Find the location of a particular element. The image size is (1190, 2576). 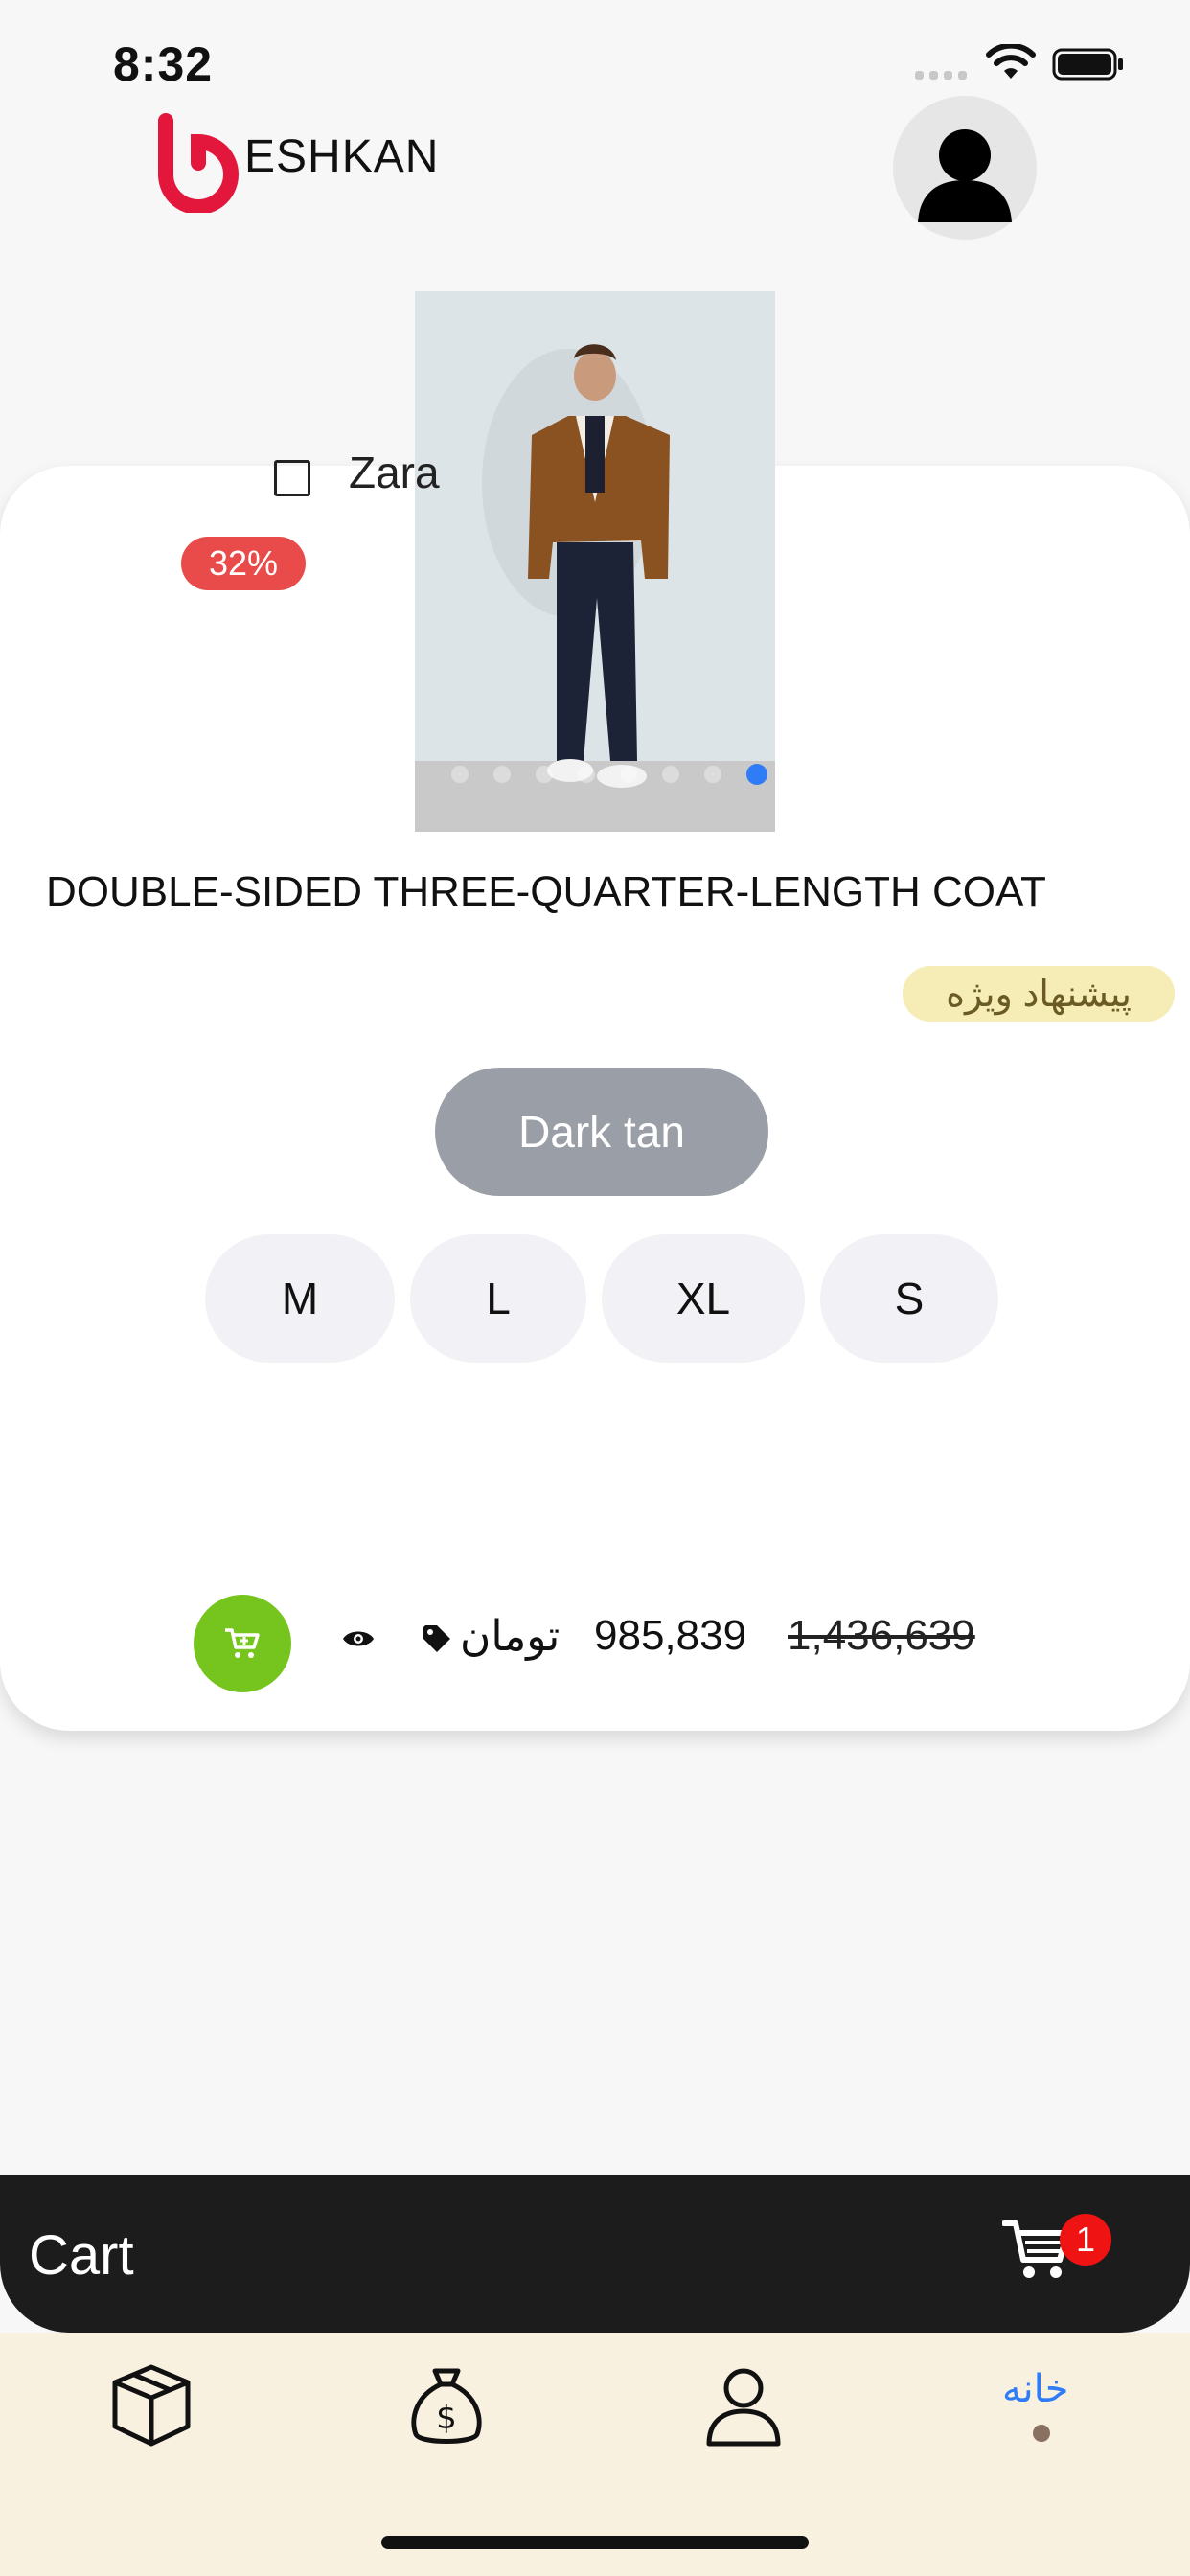

add-cart-icon is located at coordinates (243, 1643).